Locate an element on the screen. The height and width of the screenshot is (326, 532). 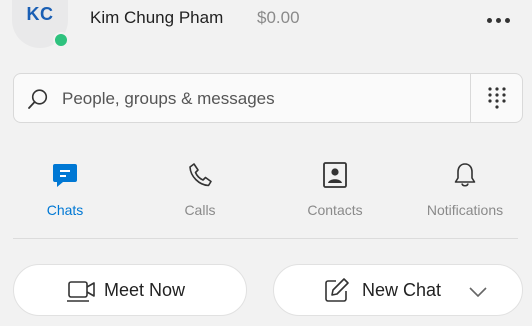
more-options-button is located at coordinates (498, 20).